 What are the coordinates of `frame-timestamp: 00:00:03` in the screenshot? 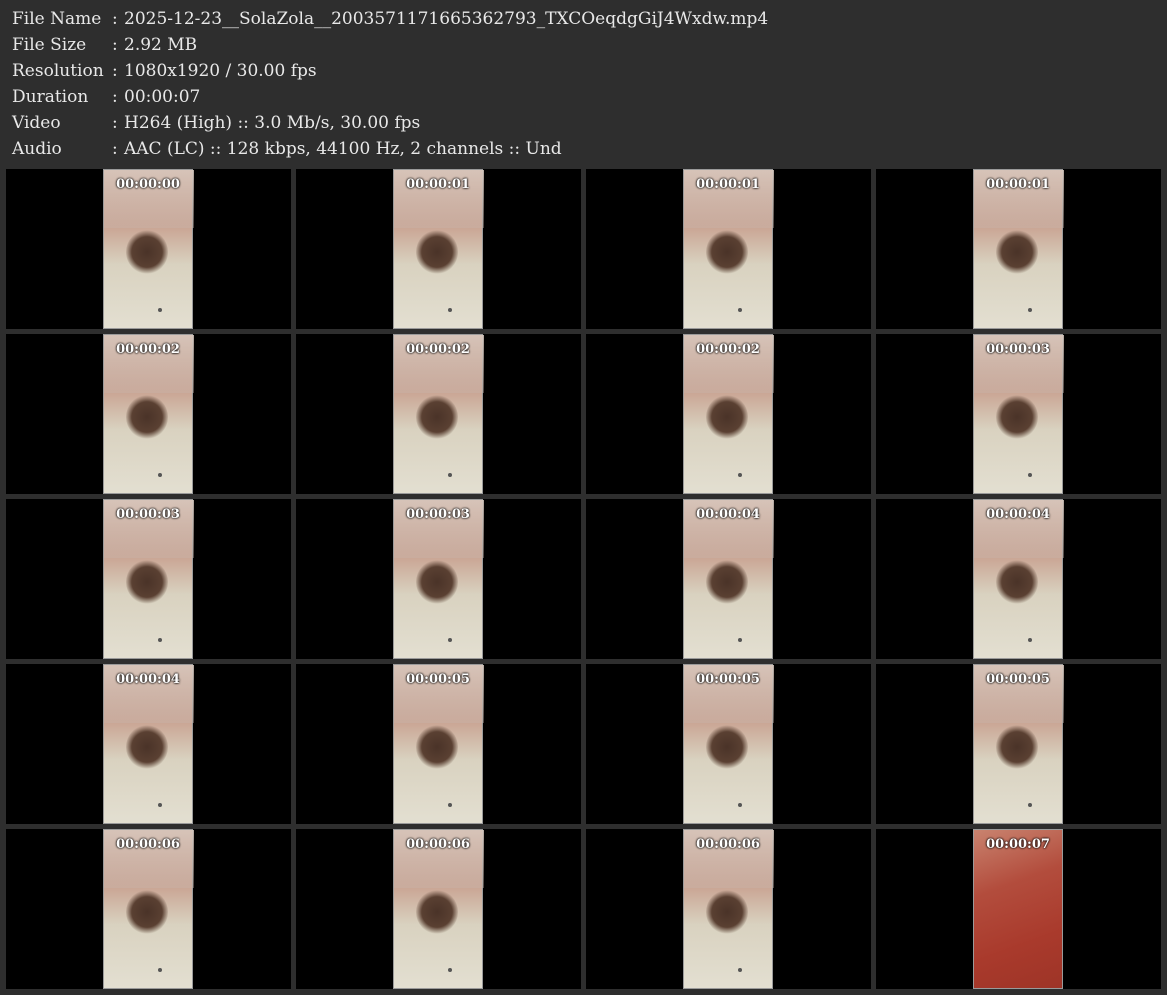 It's located at (1018, 349).